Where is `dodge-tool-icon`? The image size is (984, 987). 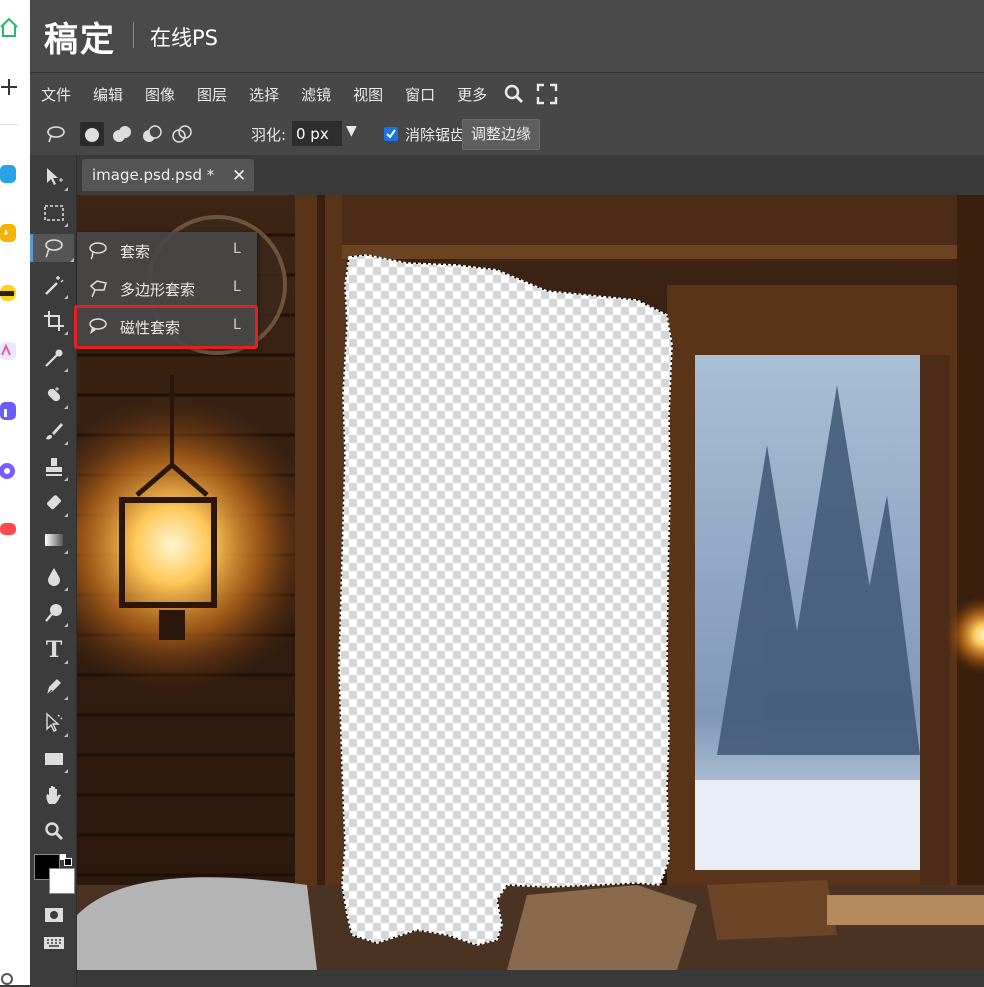
dodge-tool-icon is located at coordinates (54, 613).